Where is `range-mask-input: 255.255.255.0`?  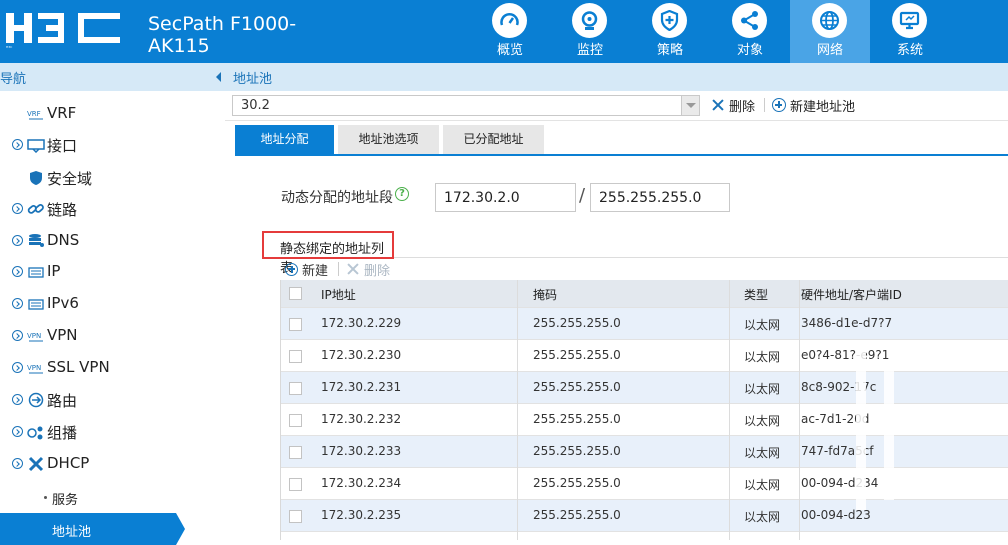 range-mask-input: 255.255.255.0 is located at coordinates (660, 197).